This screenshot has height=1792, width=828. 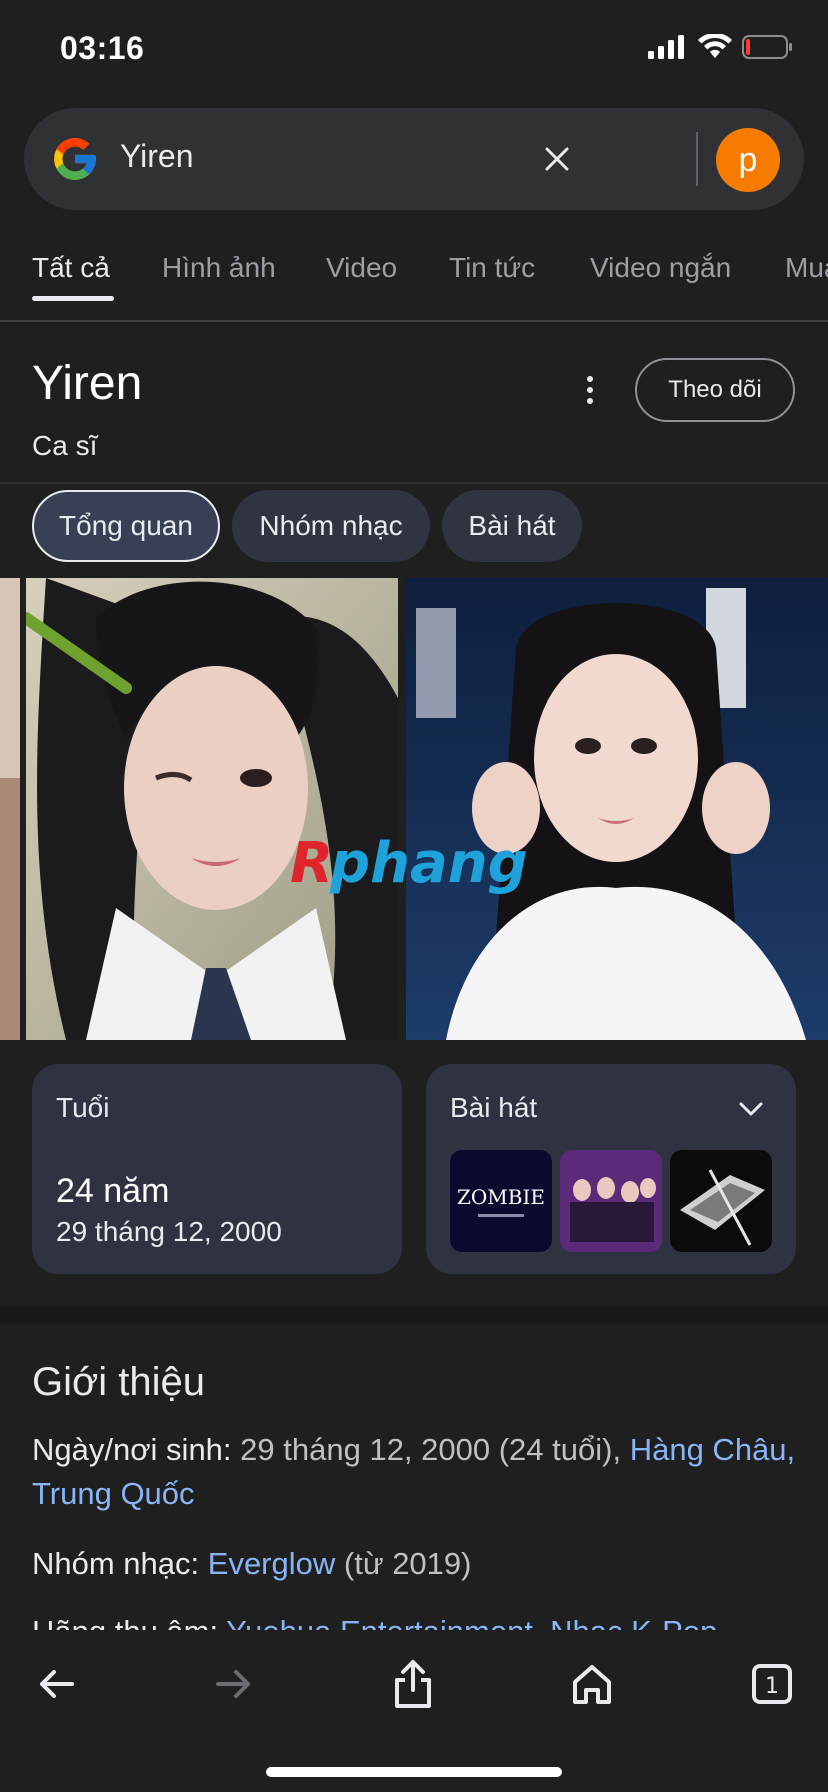 I want to click on song-thumbnail-1: ZOMBIE, so click(x=501, y=1201).